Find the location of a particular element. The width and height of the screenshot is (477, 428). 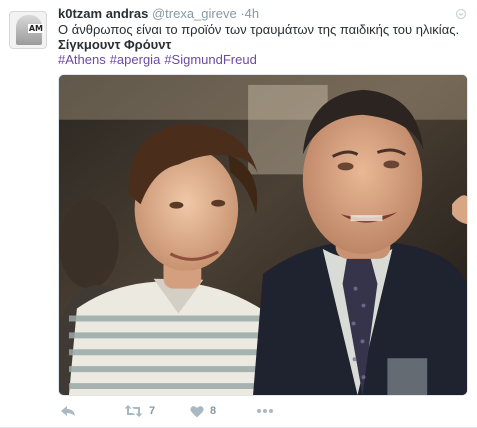

hashtag-link: #apergia is located at coordinates (135, 59).